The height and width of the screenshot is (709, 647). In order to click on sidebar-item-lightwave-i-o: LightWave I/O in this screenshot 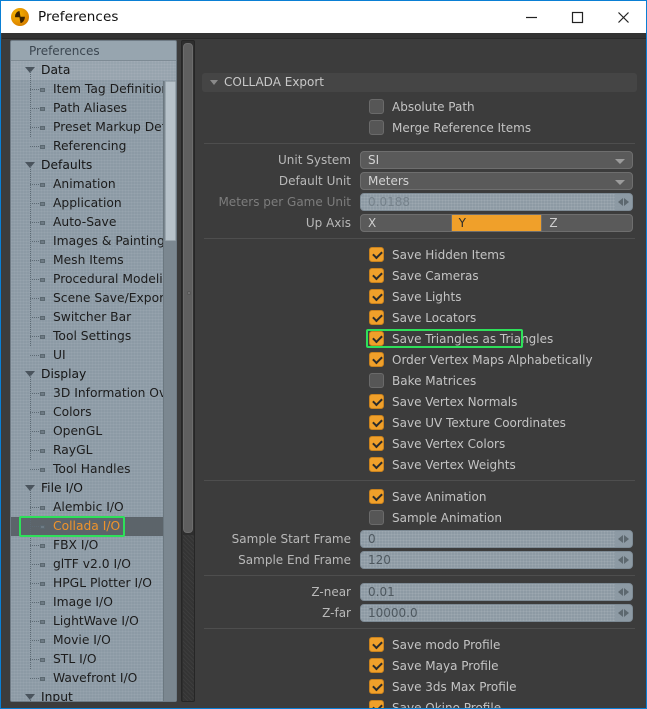, I will do `click(93, 621)`.